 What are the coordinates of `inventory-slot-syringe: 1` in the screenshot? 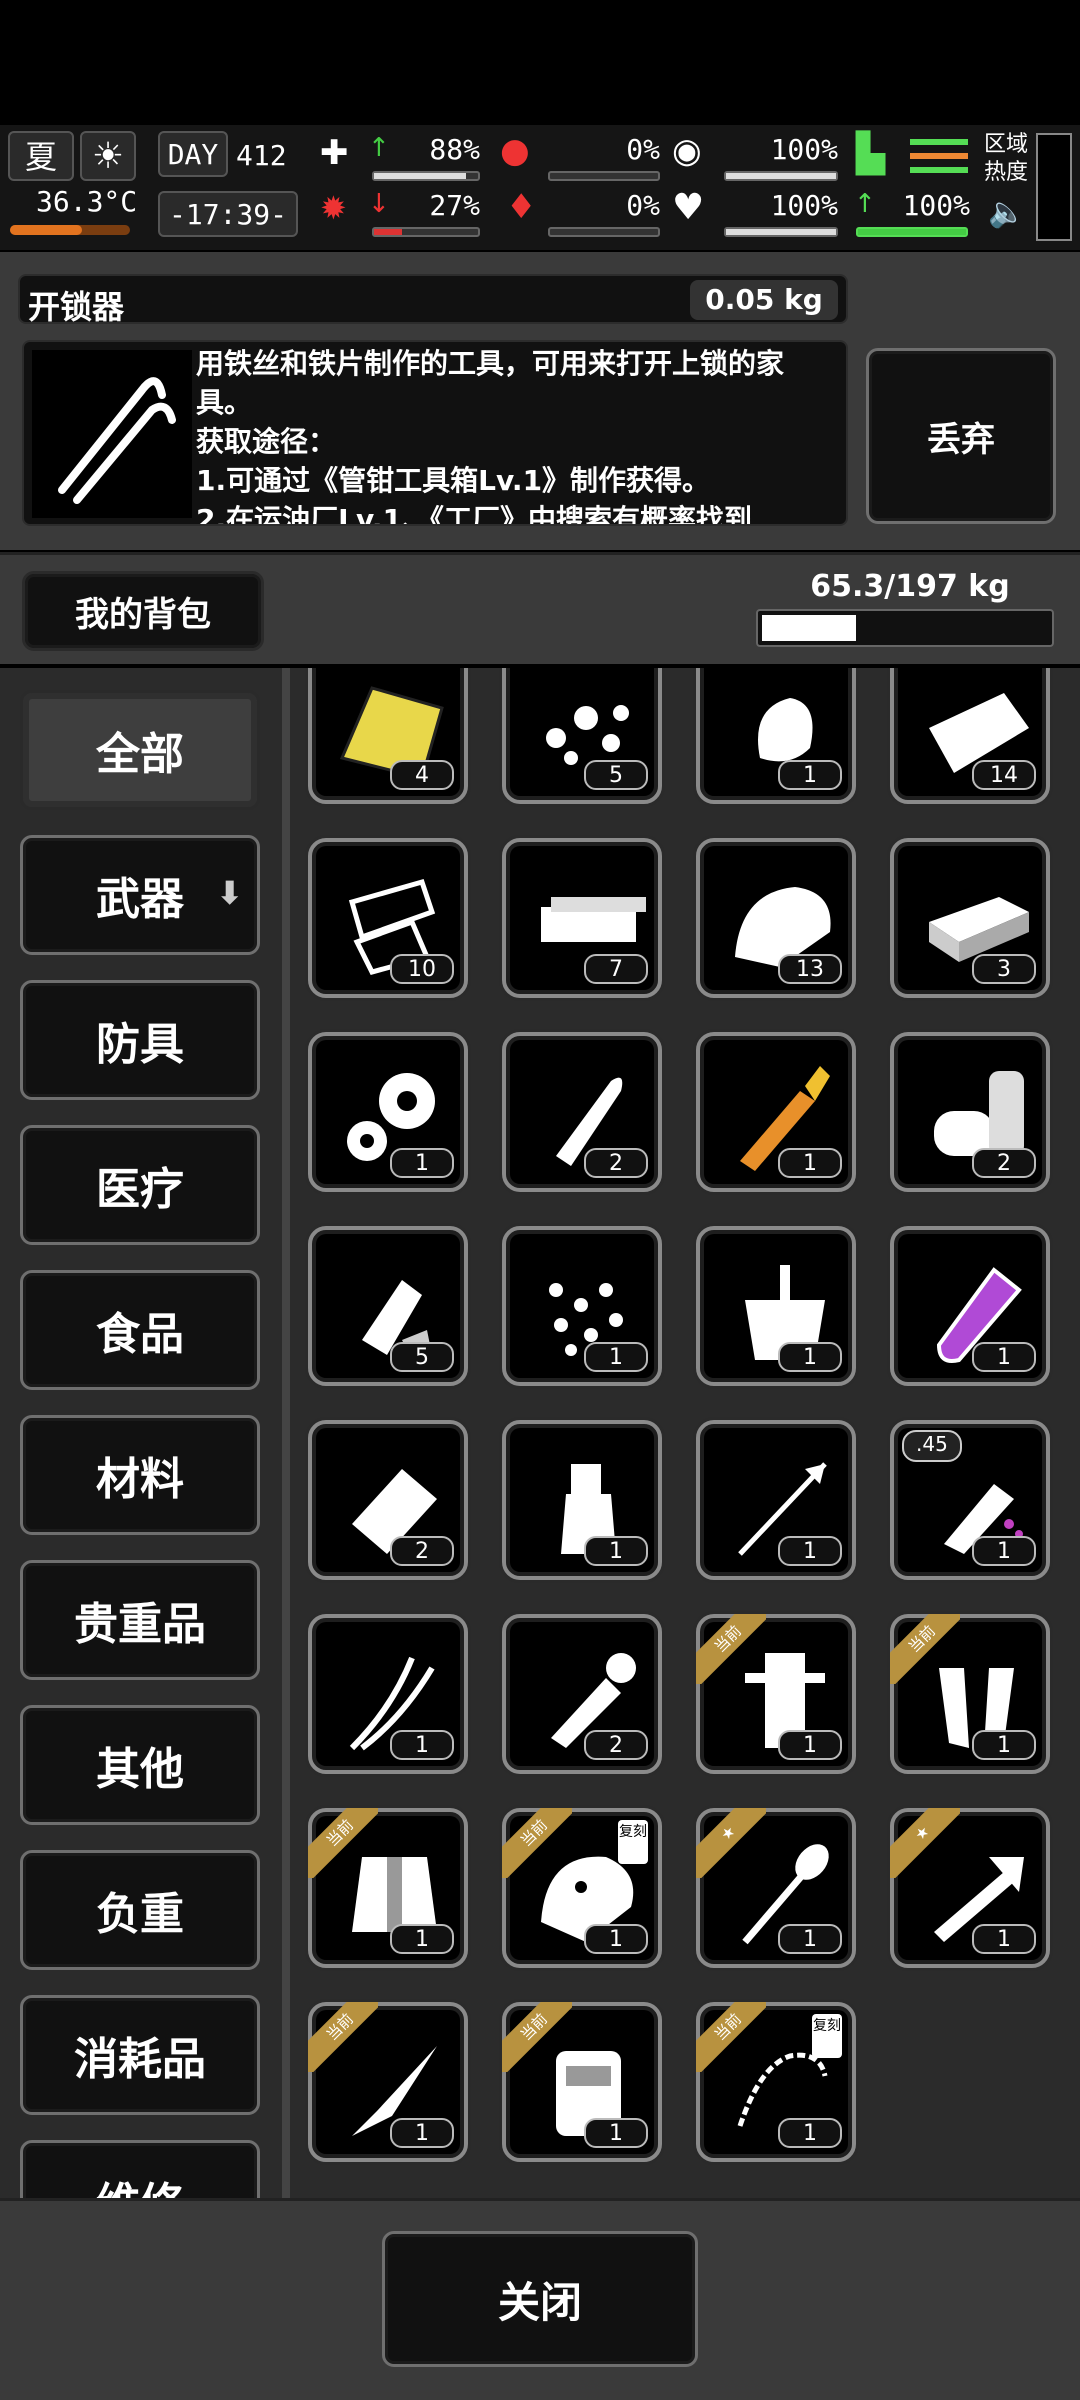 It's located at (776, 1112).